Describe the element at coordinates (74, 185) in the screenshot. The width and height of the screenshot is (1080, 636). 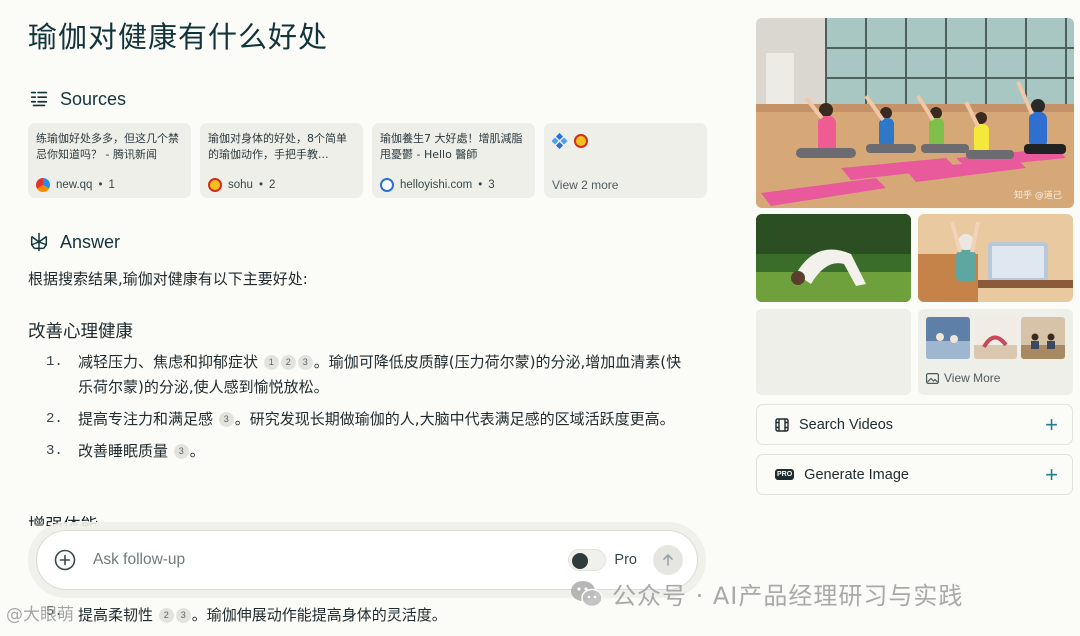
I see `source-site: new.qq` at that location.